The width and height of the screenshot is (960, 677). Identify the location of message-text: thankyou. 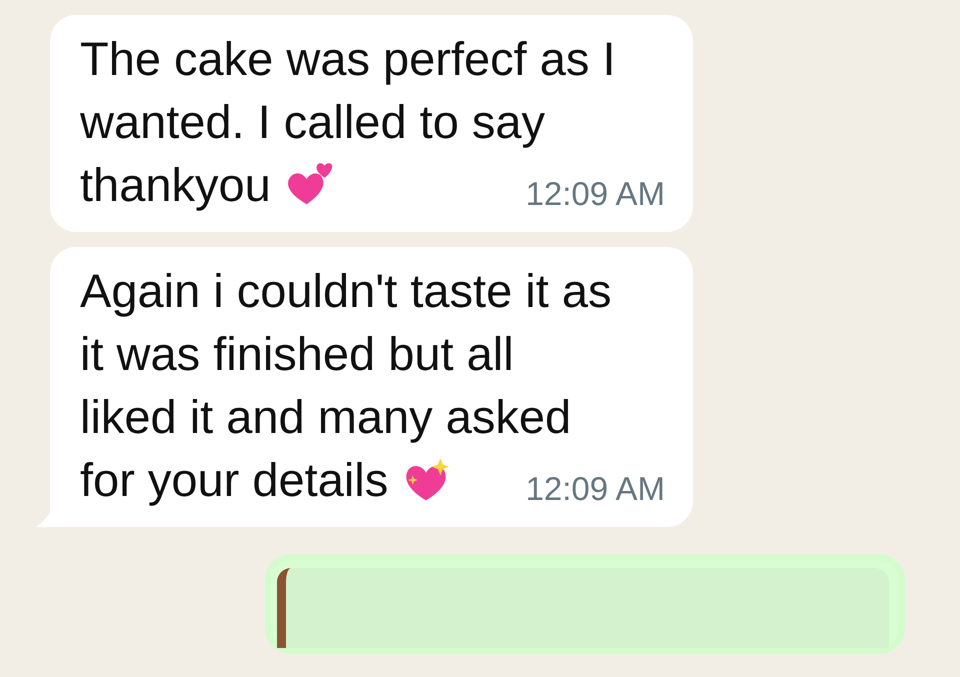
(175, 185).